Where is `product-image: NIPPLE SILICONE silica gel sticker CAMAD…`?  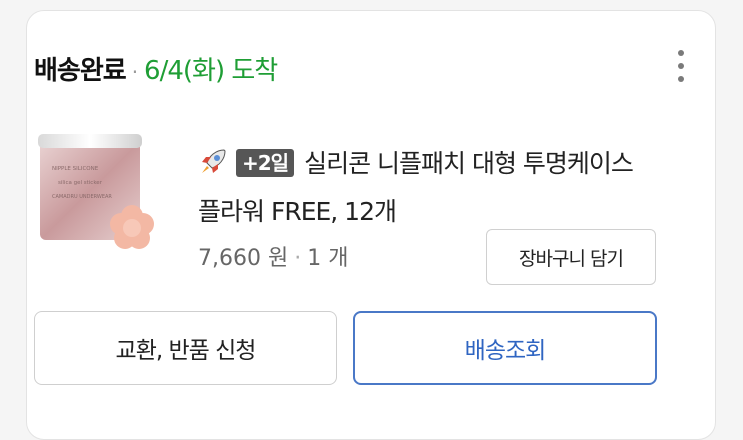 product-image: NIPPLE SILICONE silica gel sticker CAMAD… is located at coordinates (99, 191).